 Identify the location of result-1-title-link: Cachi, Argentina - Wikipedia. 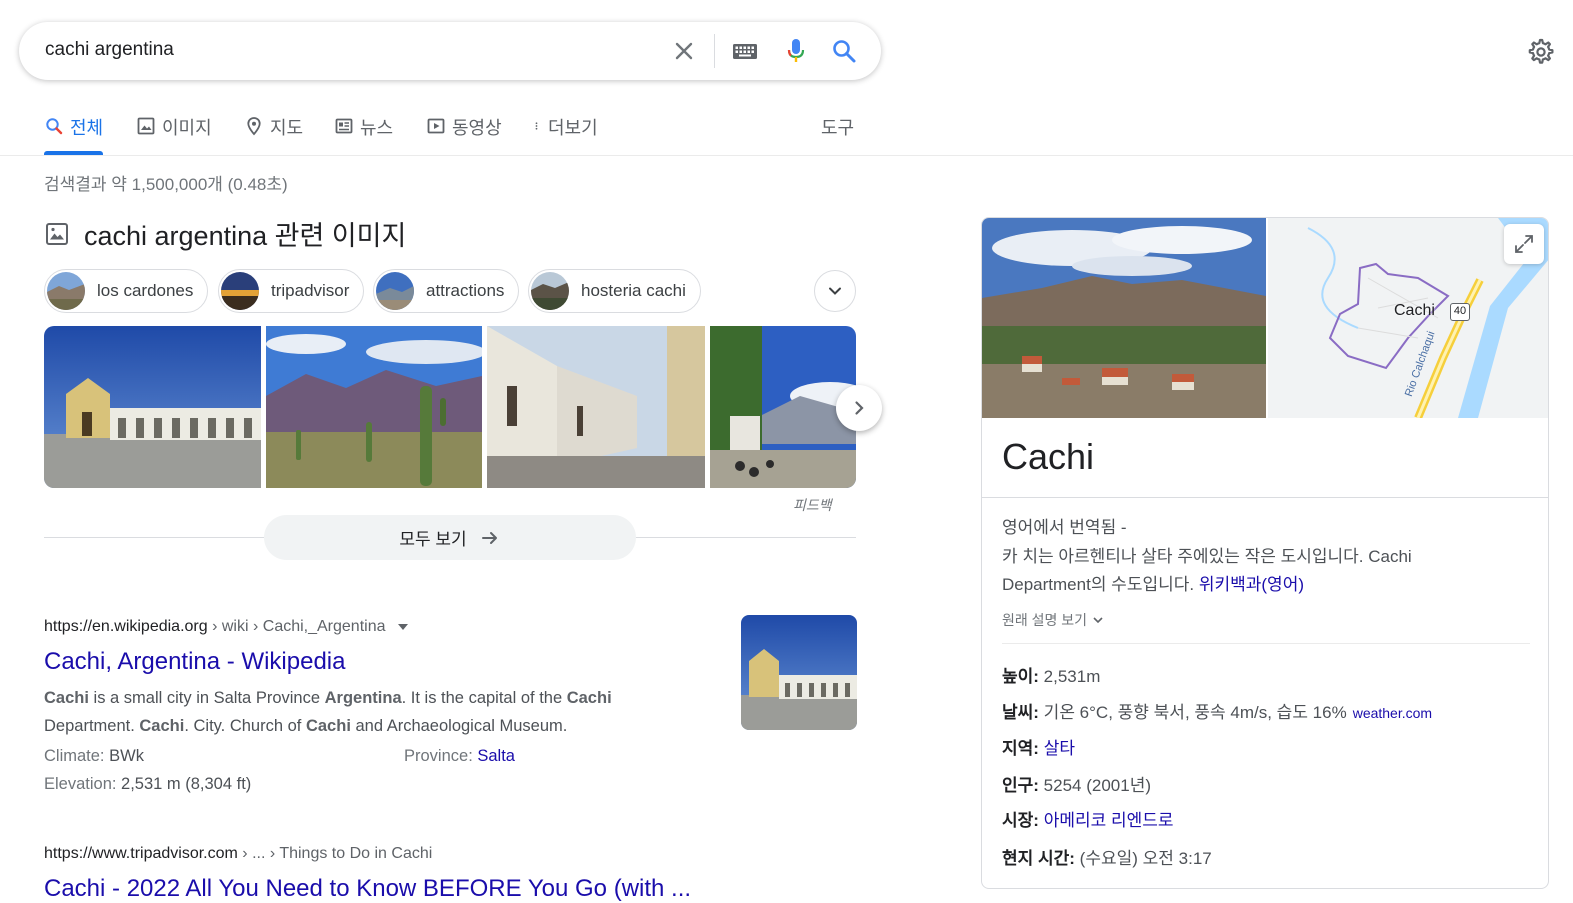
(194, 662).